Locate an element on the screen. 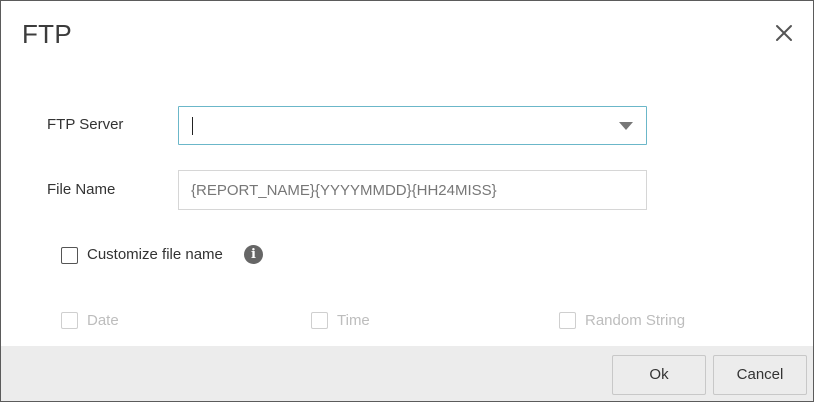  dialog-title: FTP is located at coordinates (47, 34).